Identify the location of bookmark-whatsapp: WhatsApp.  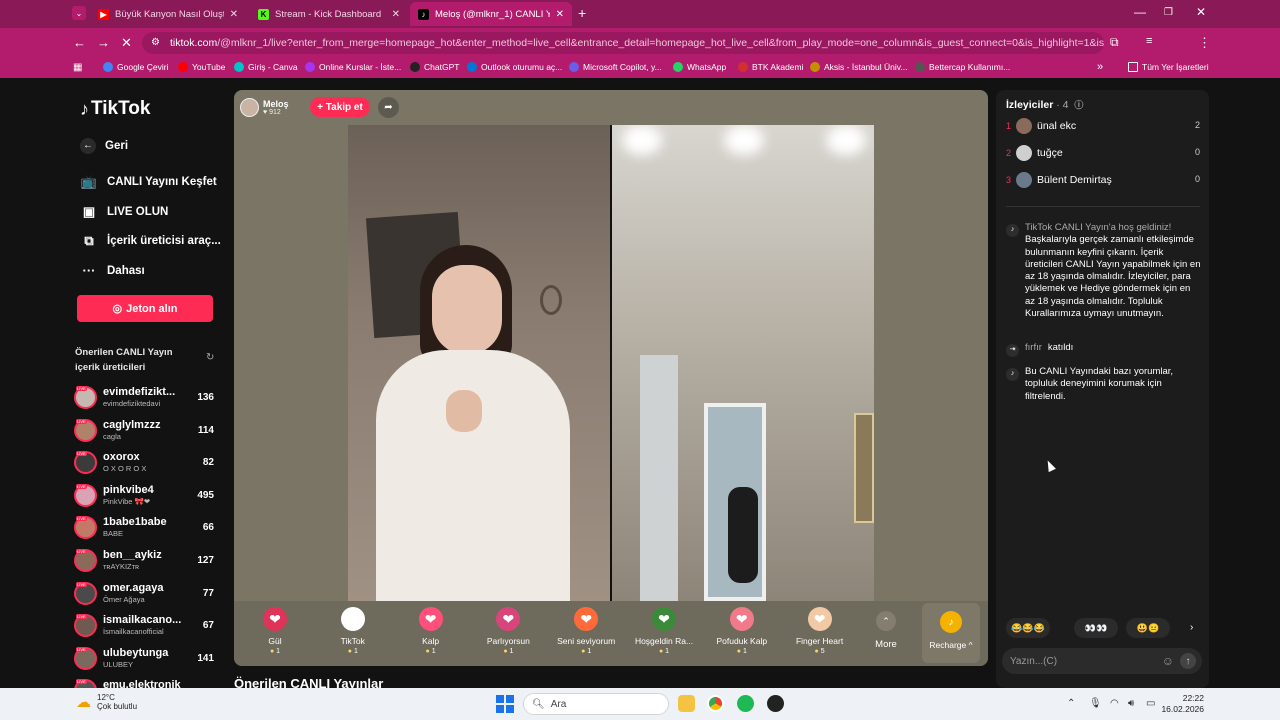
(699, 67).